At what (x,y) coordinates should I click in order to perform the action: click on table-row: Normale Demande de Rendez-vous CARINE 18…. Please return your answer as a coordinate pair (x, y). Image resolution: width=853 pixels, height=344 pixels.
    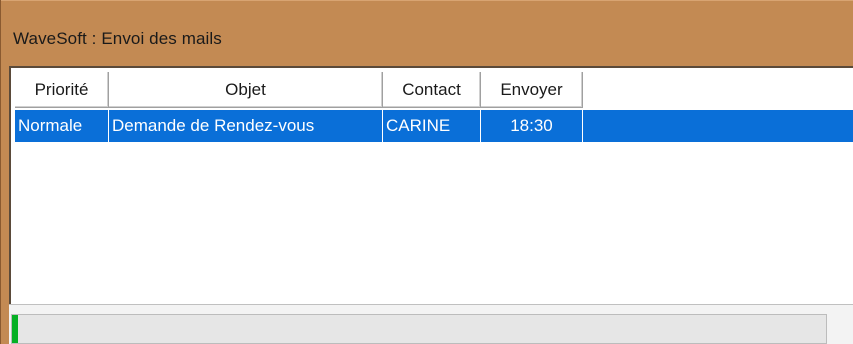
    Looking at the image, I should click on (434, 126).